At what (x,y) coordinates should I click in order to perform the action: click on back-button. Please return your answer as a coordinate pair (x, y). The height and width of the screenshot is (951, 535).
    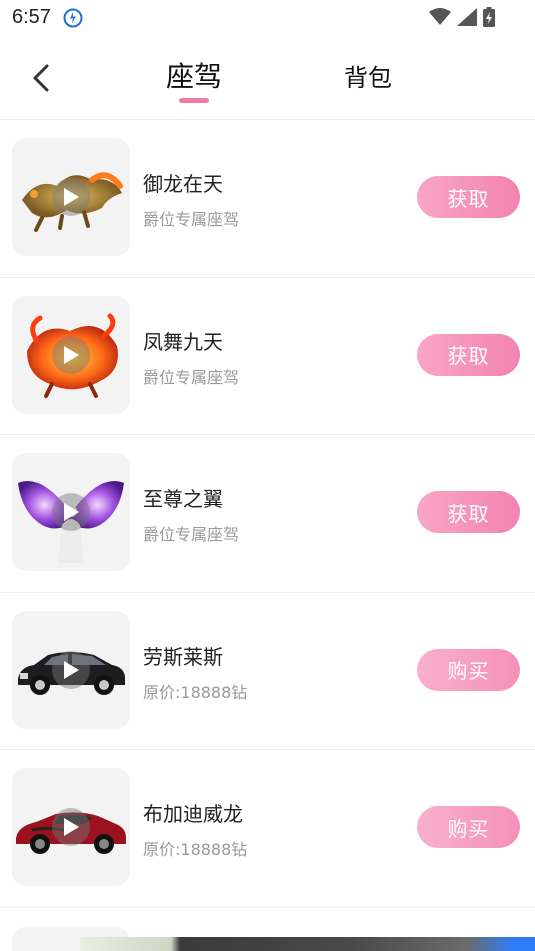
    Looking at the image, I should click on (41, 78).